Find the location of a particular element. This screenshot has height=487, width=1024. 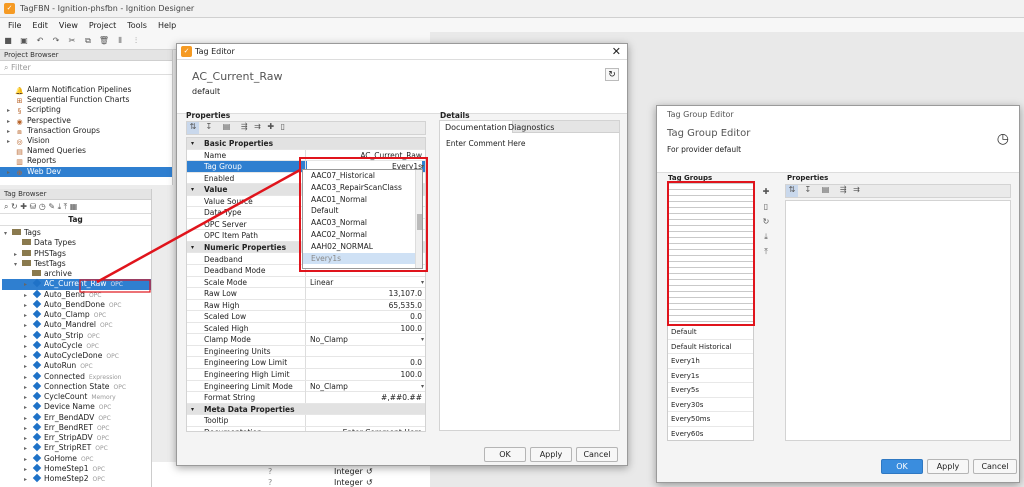

annotation-arrow is located at coordinates (190, 230).